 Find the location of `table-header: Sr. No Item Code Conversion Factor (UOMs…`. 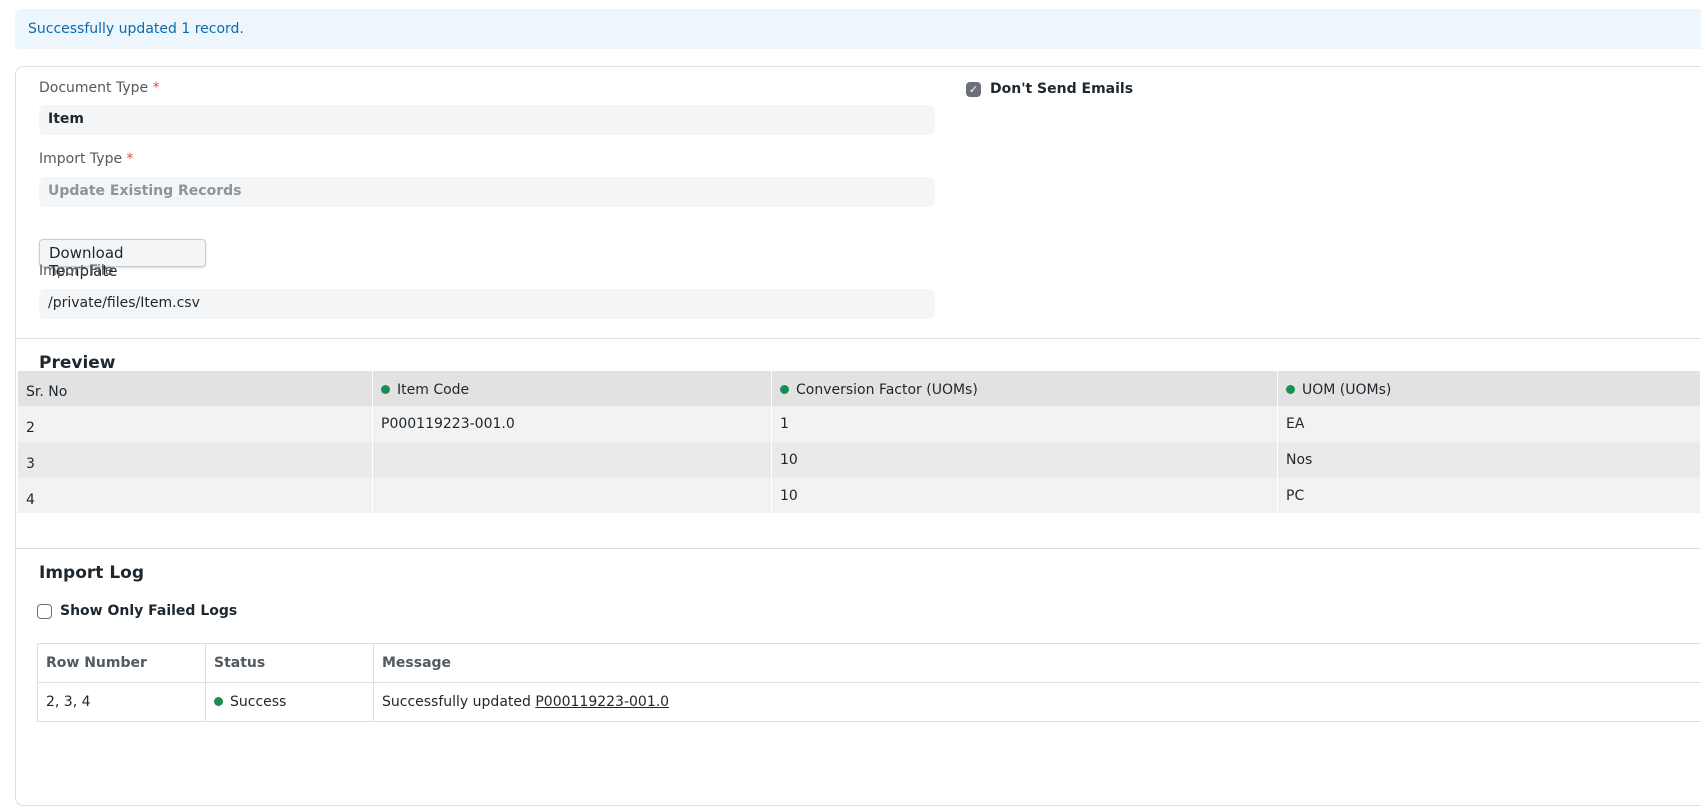

table-header: Sr. No Item Code Conversion Factor (UOMs… is located at coordinates (859, 388).